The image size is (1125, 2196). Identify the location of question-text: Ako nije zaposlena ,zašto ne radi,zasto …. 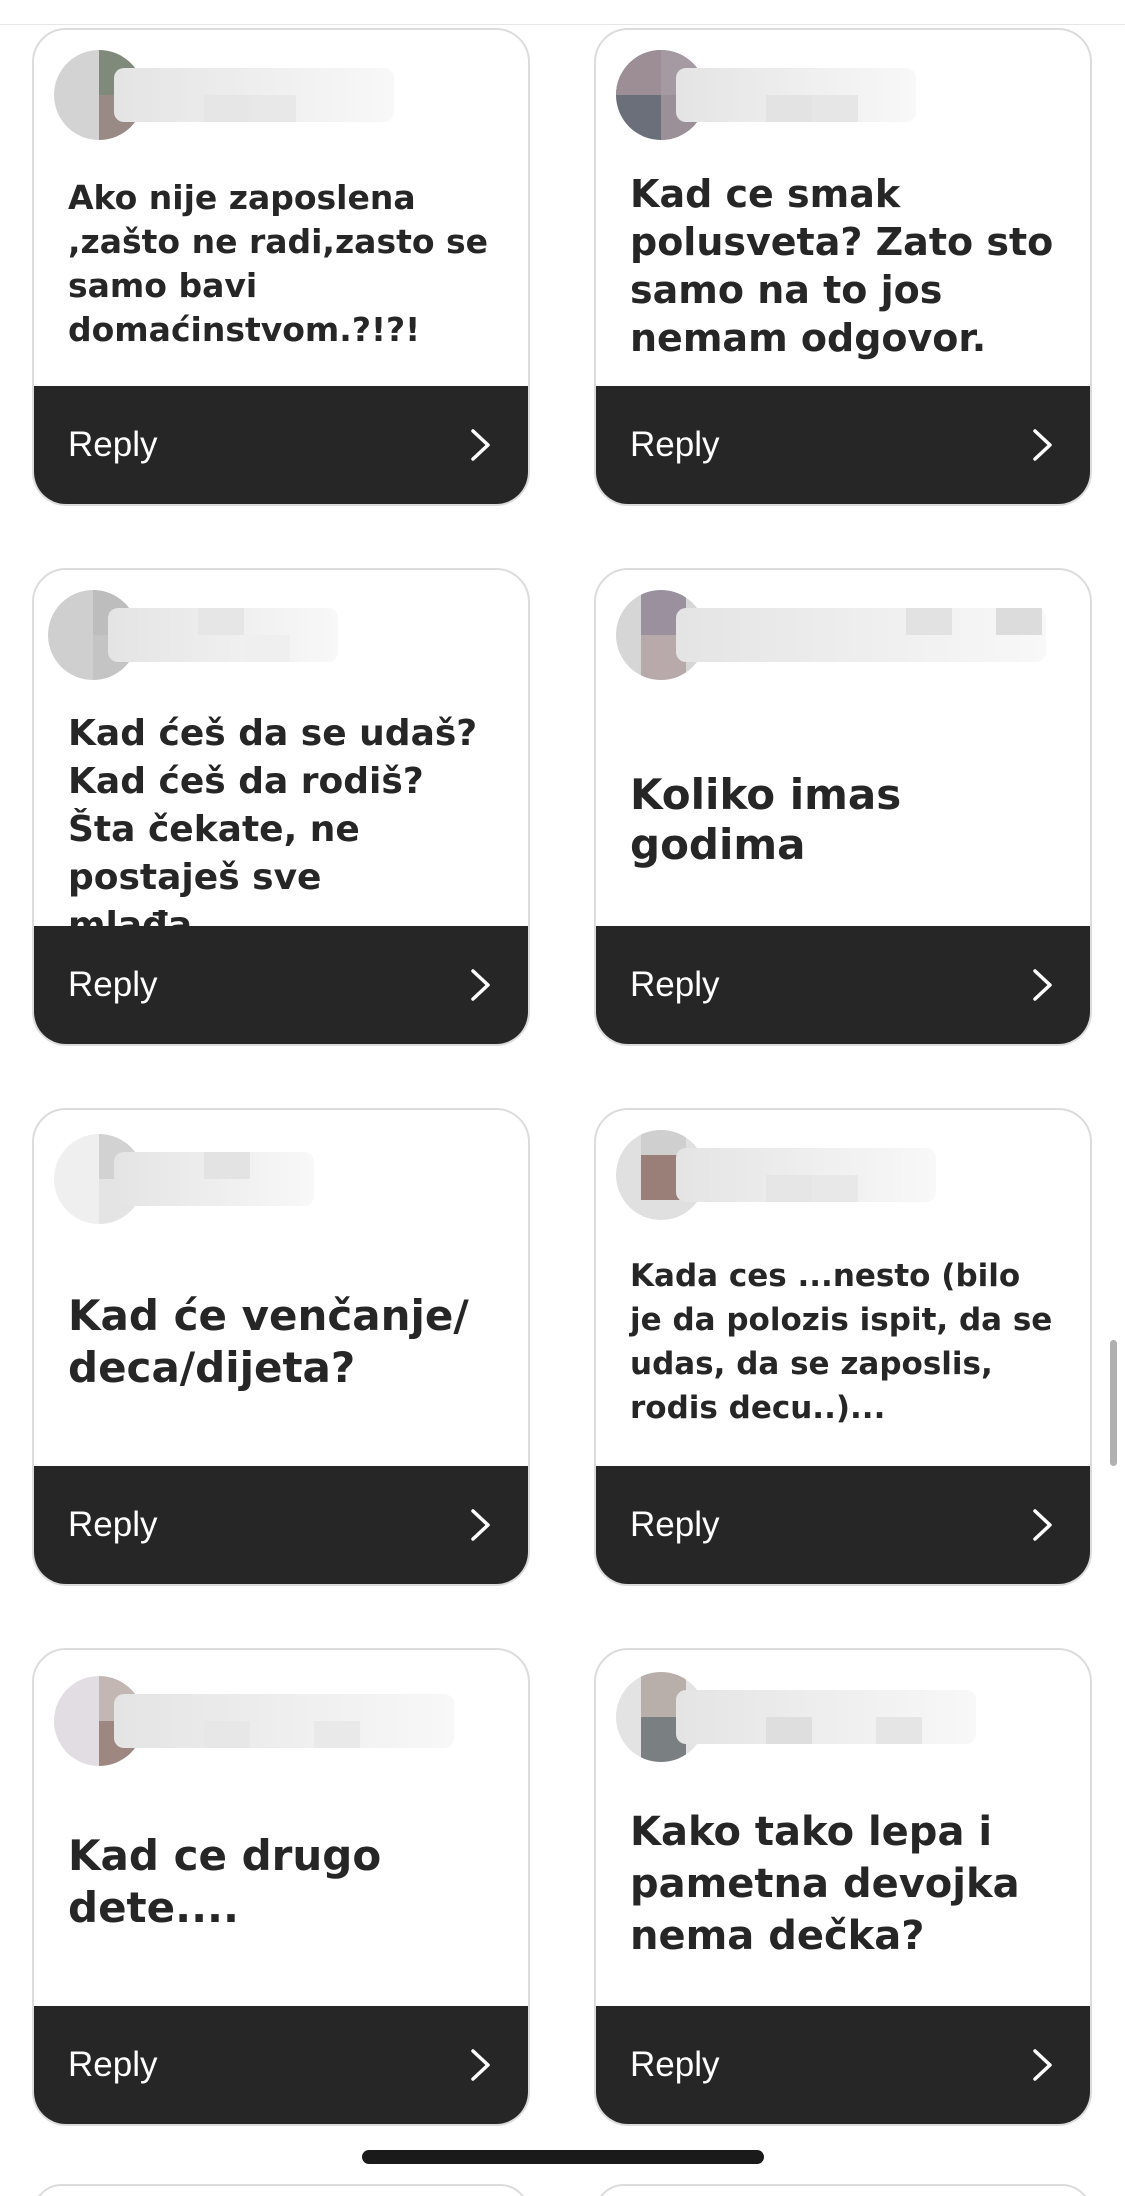
(278, 263).